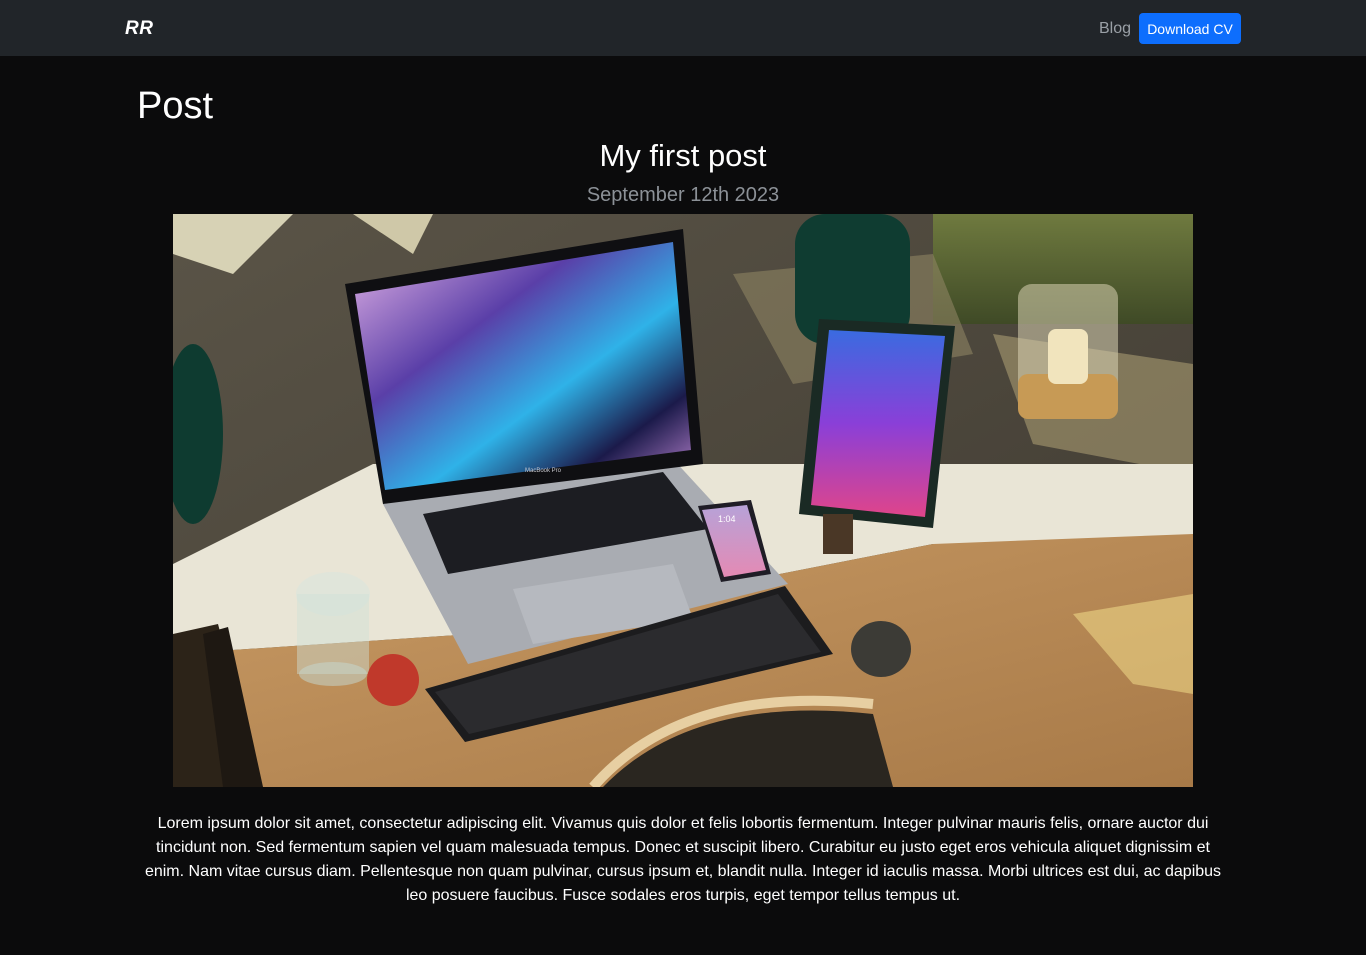 The image size is (1366, 955). I want to click on phone-time: 1:04, so click(727, 519).